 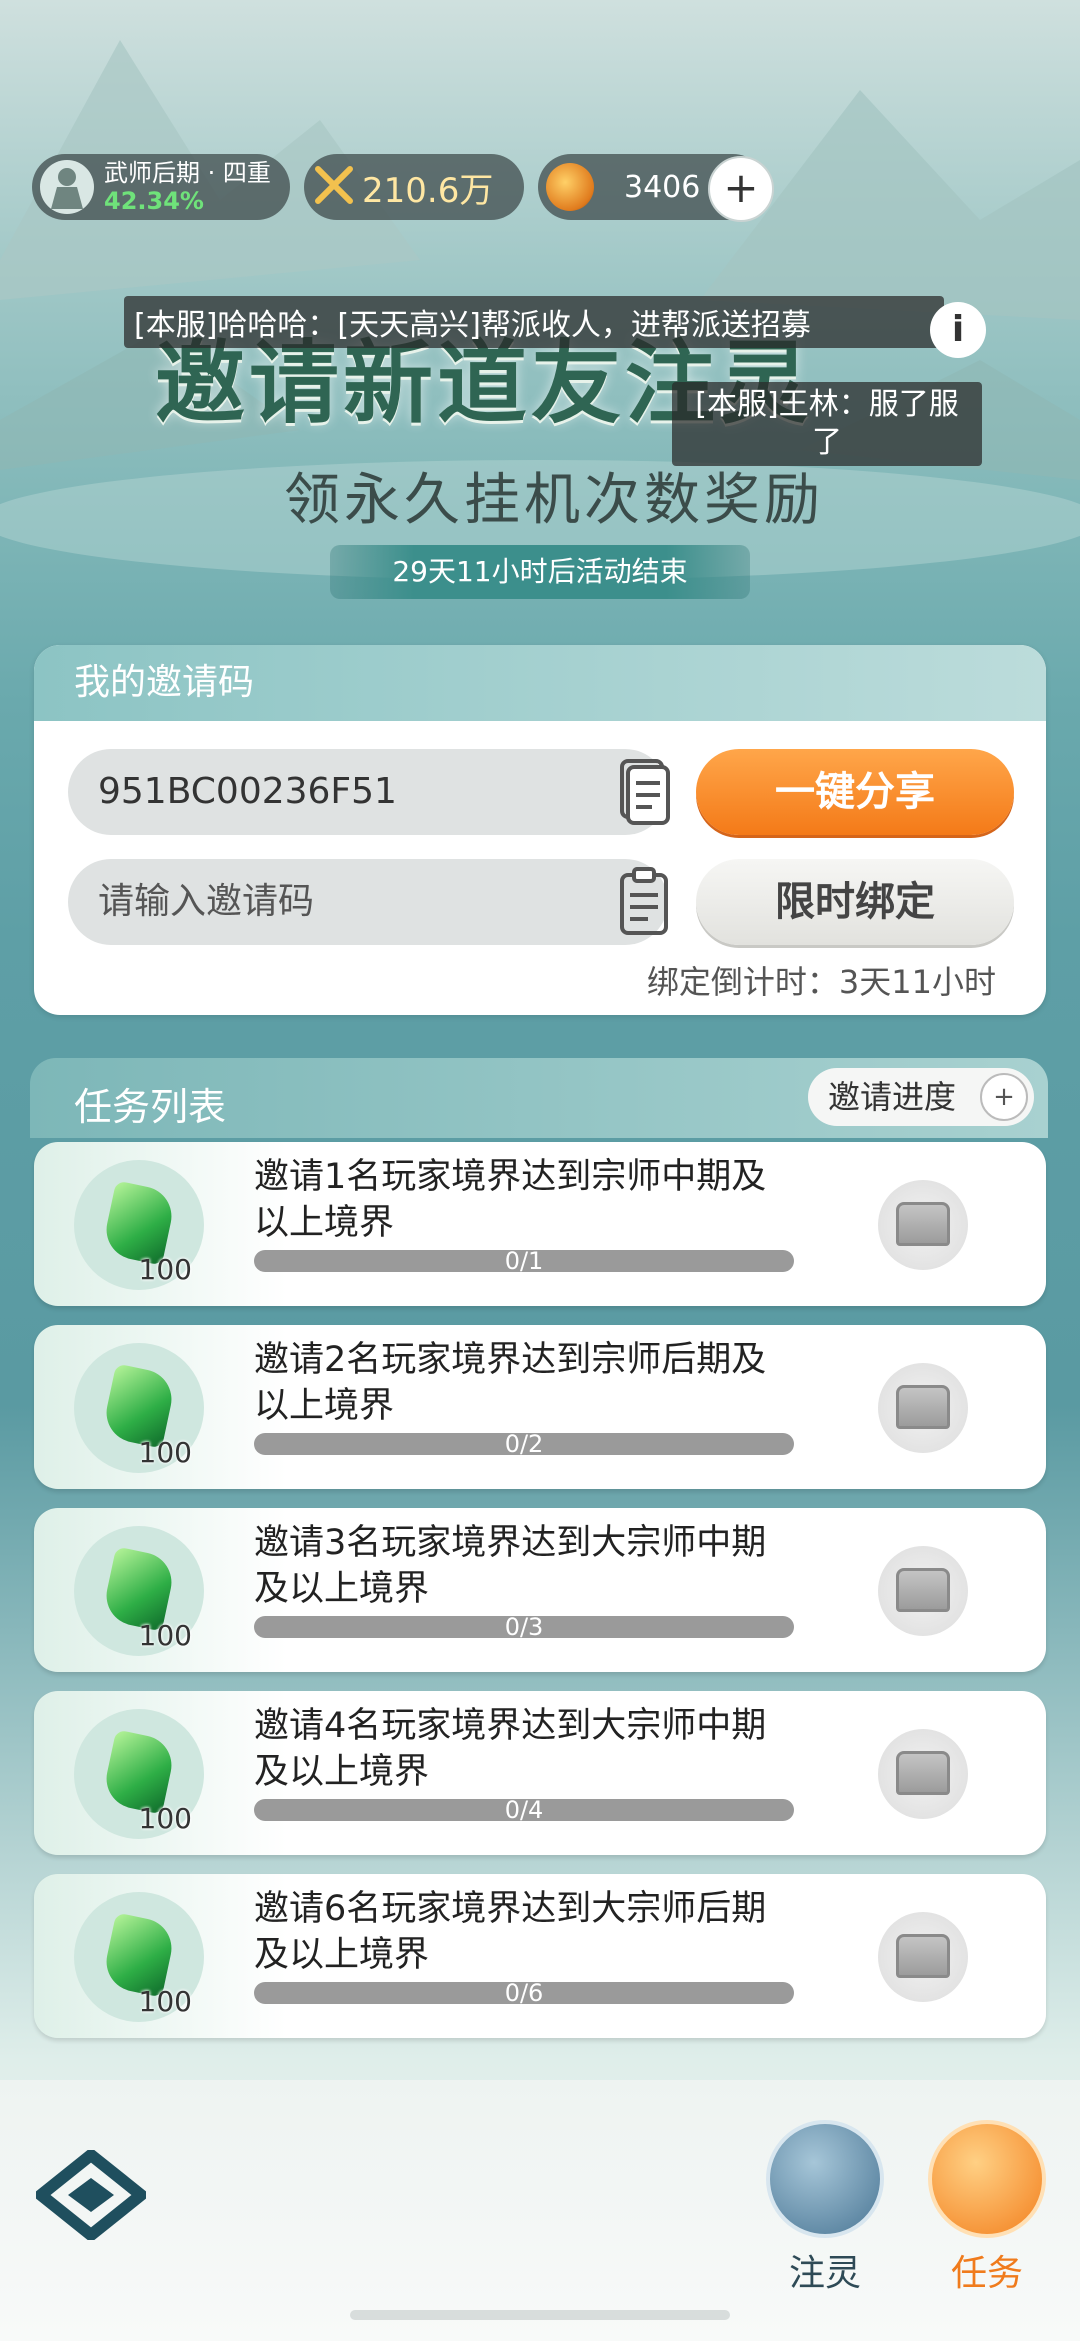 What do you see at coordinates (540, 2210) in the screenshot?
I see `bottom-nav-bar` at bounding box center [540, 2210].